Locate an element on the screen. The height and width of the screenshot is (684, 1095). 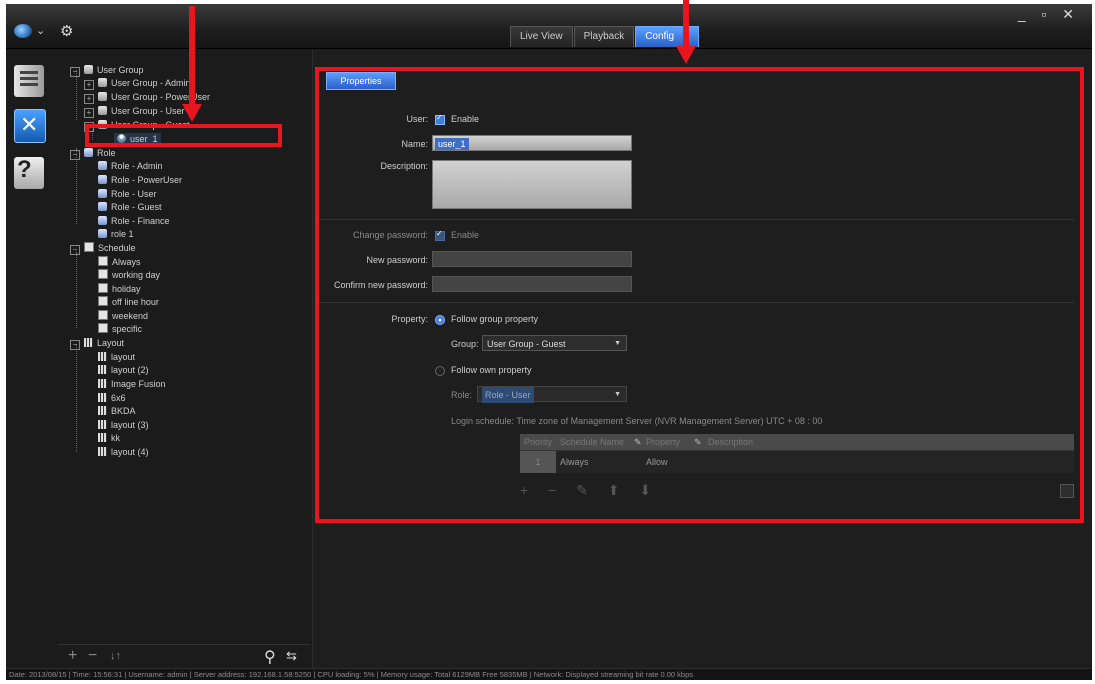
tab-playback: Playback is located at coordinates (604, 36).